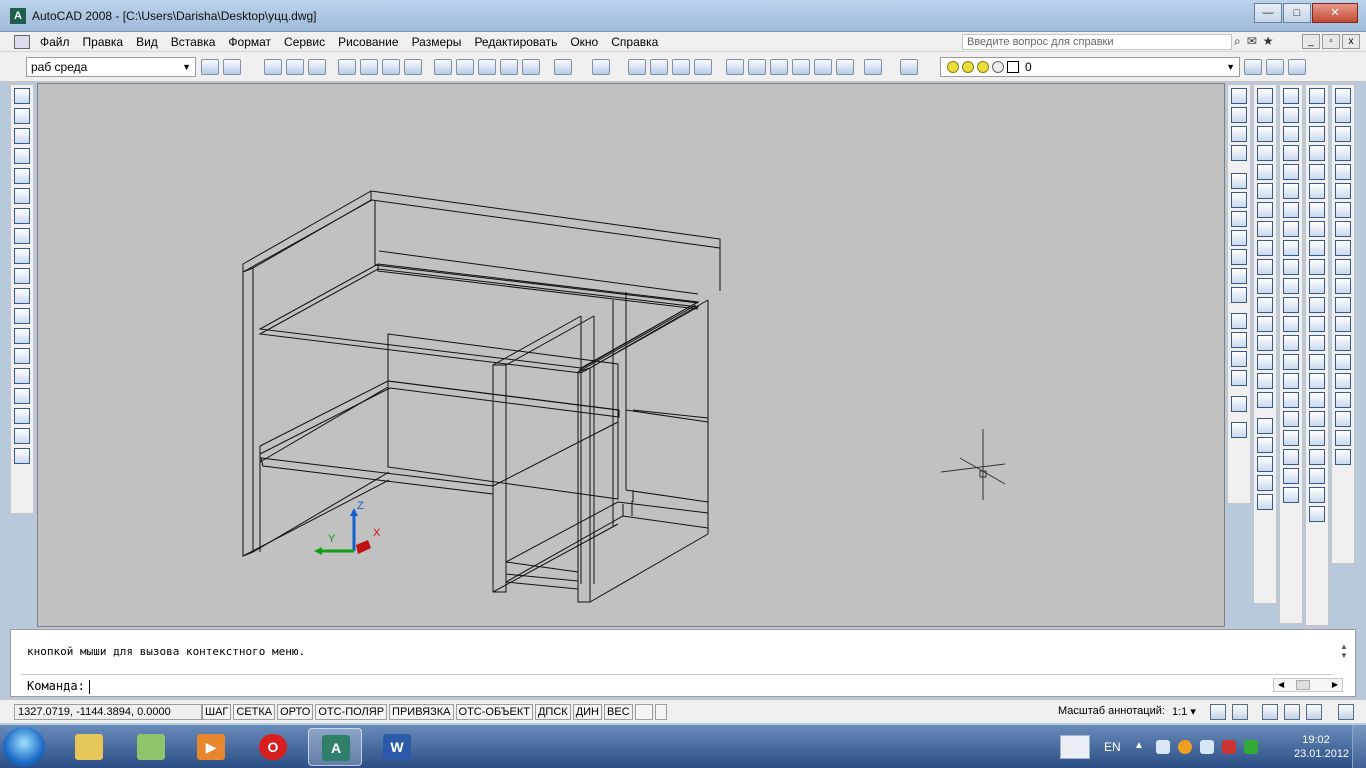 This screenshot has width=1366, height=768. What do you see at coordinates (232, 67) in the screenshot?
I see `workspace-save-icon` at bounding box center [232, 67].